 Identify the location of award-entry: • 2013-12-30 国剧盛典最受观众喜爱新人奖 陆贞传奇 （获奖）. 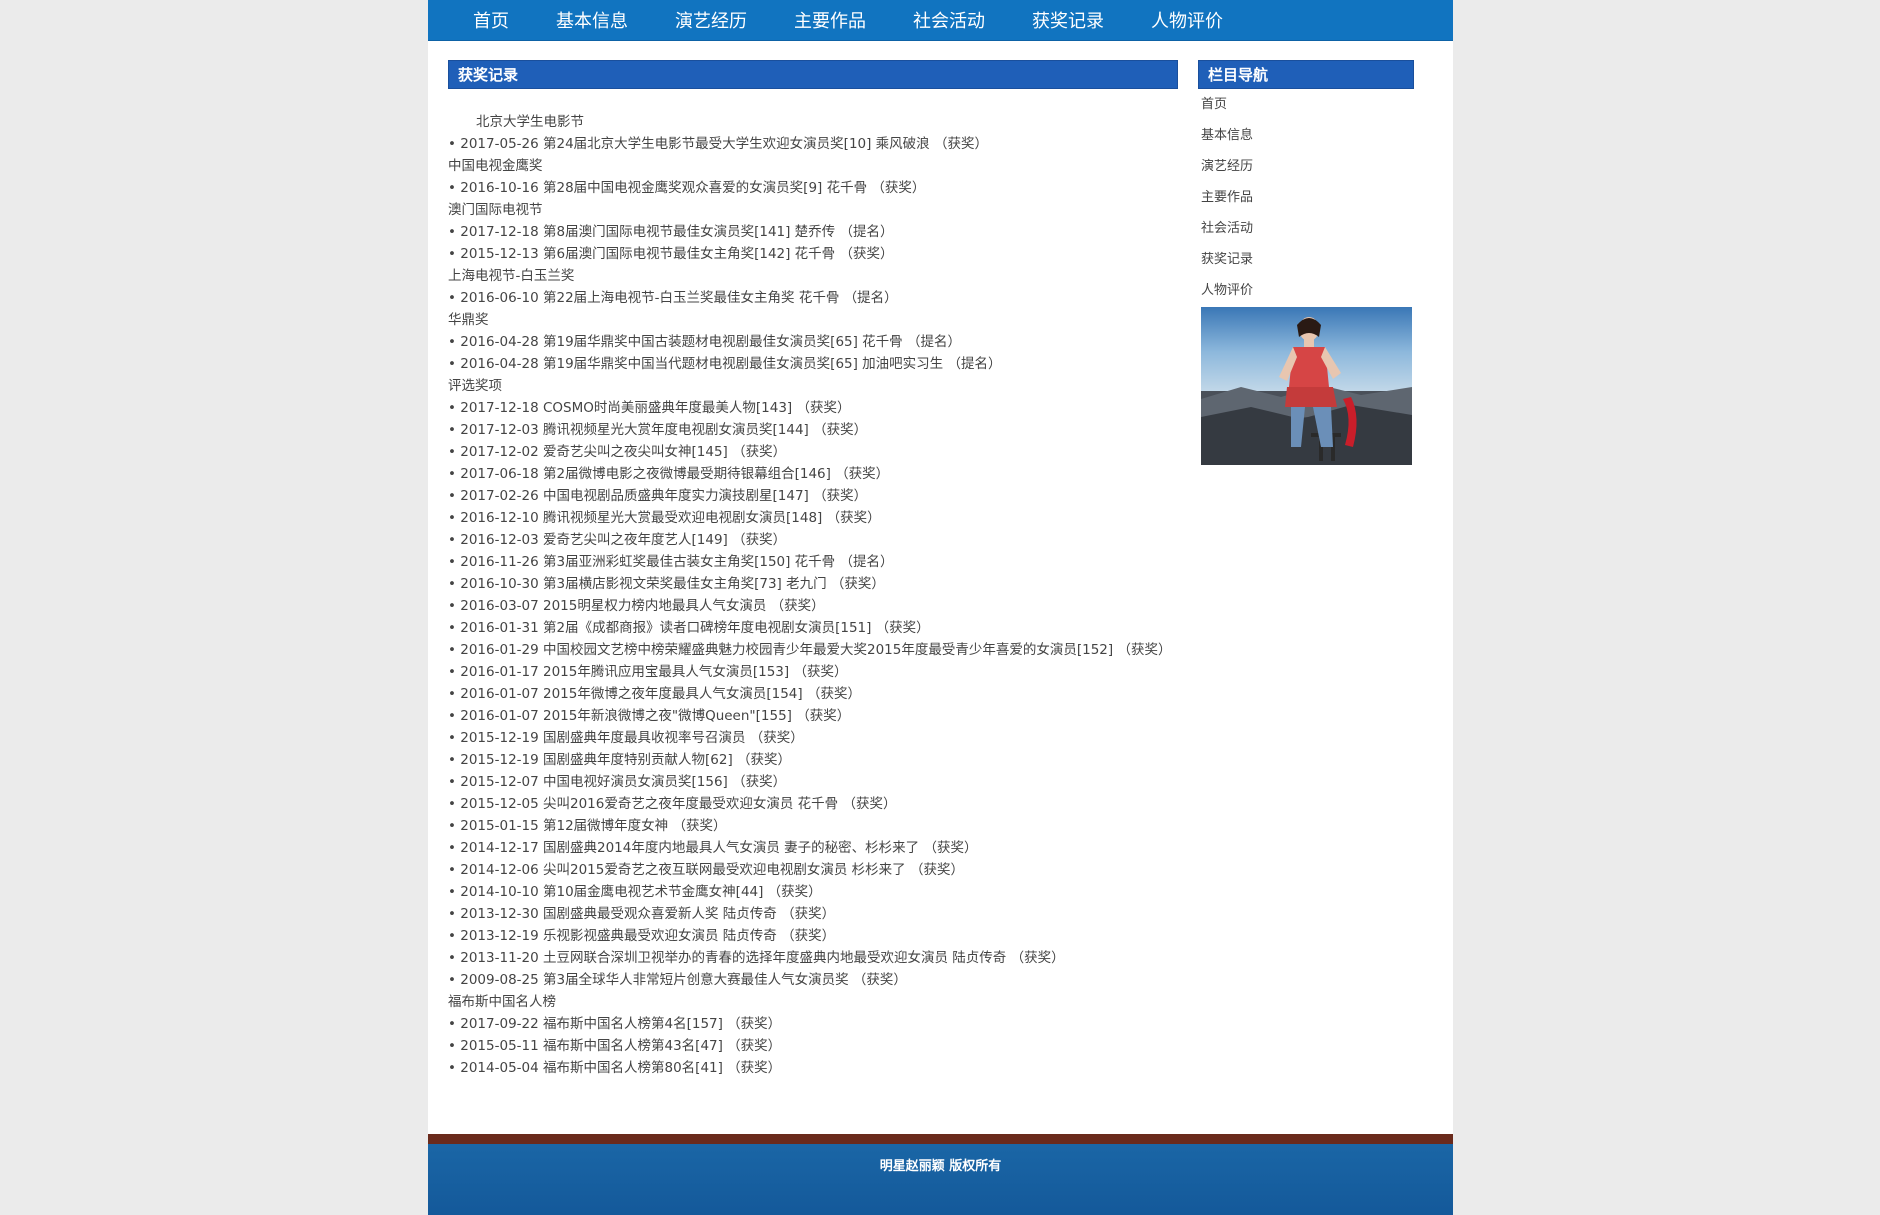
(642, 914).